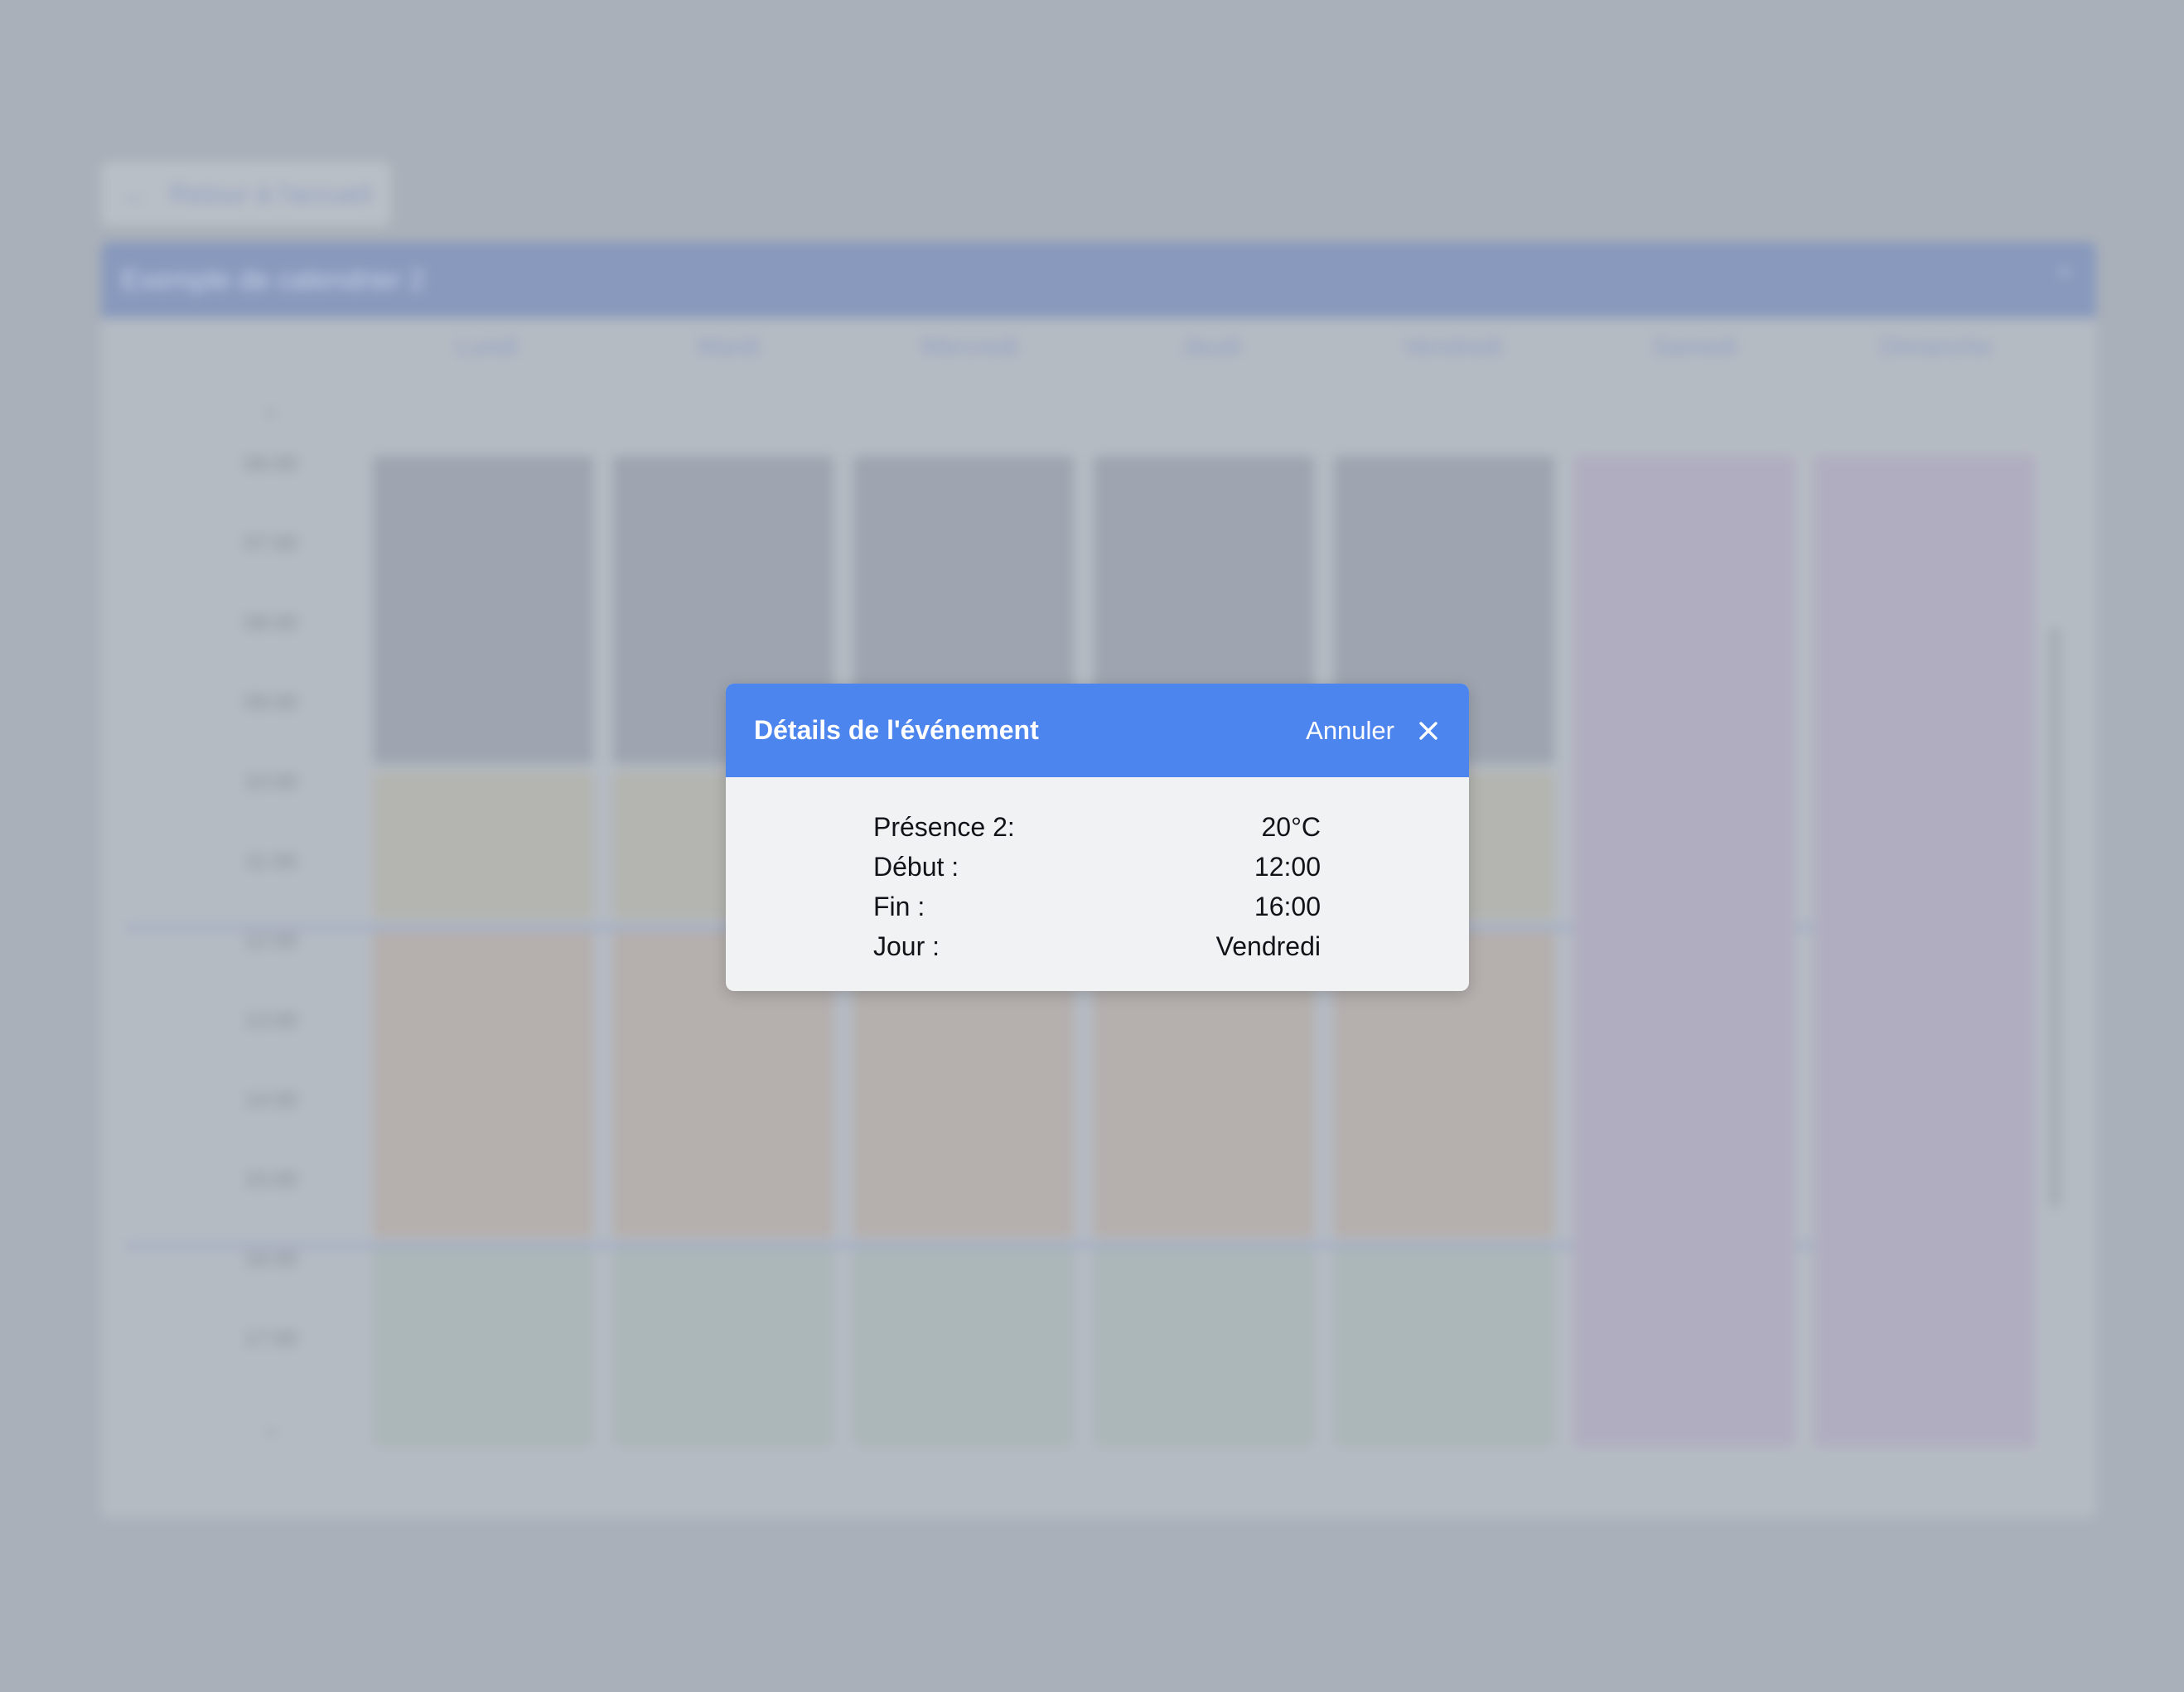 The height and width of the screenshot is (1692, 2184). Describe the element at coordinates (1097, 827) in the screenshot. I see `detail-row-temperature: Présence 2: 20°C` at that location.